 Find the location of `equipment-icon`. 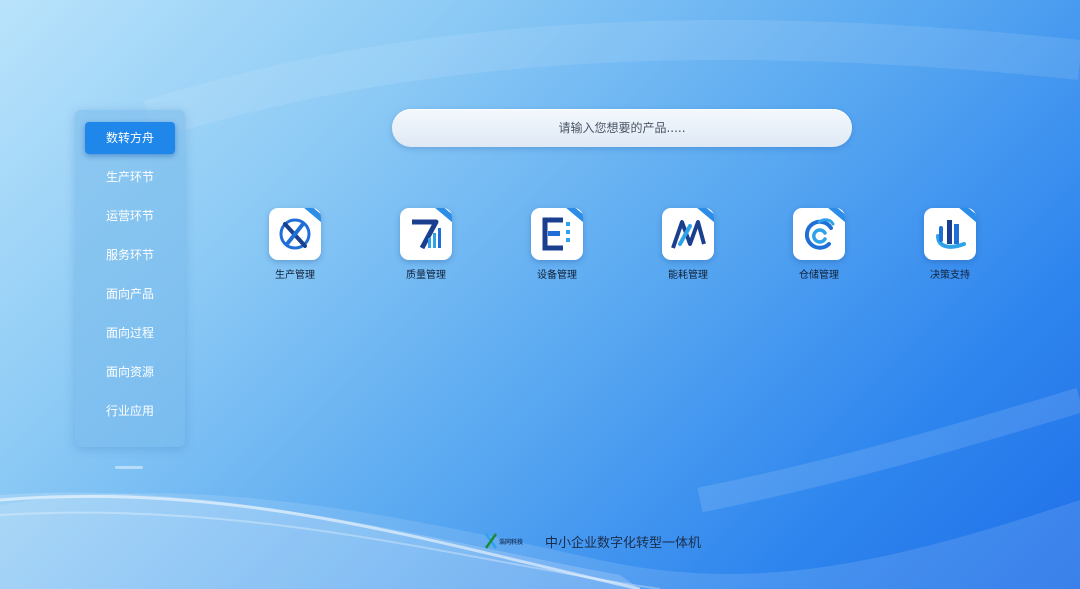

equipment-icon is located at coordinates (556, 234).